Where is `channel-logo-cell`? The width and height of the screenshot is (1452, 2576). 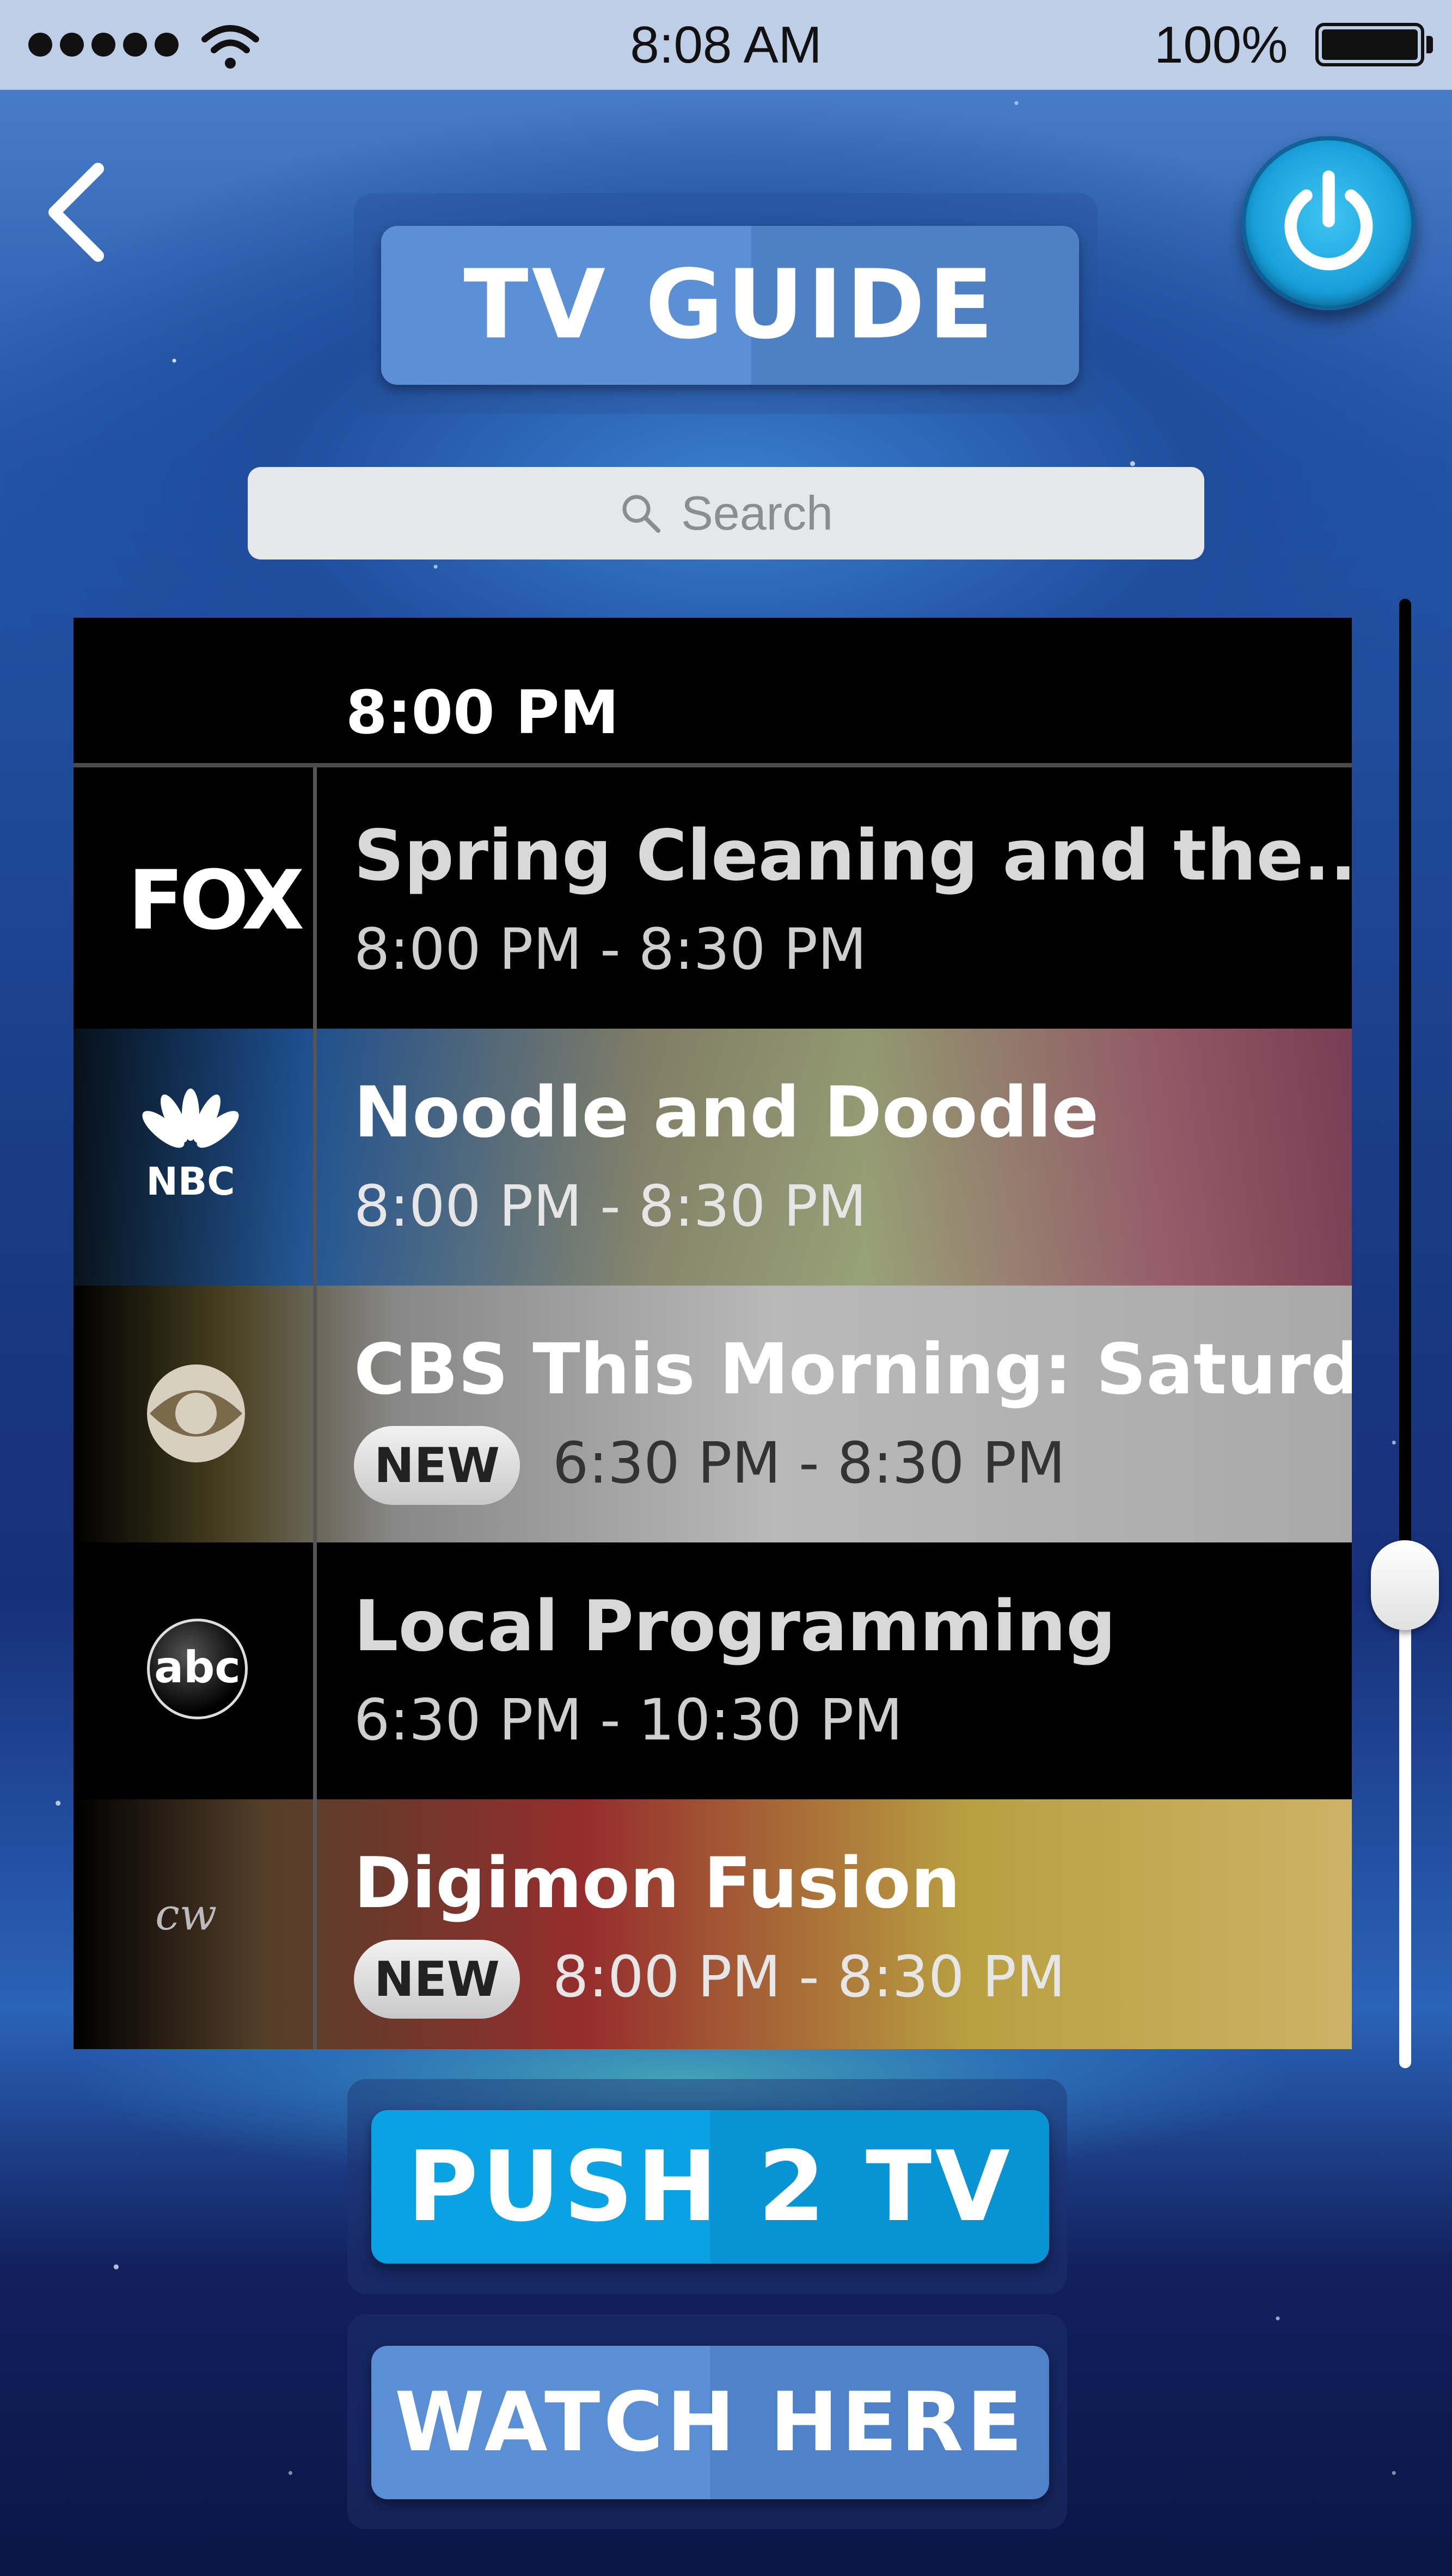 channel-logo-cell is located at coordinates (193, 1414).